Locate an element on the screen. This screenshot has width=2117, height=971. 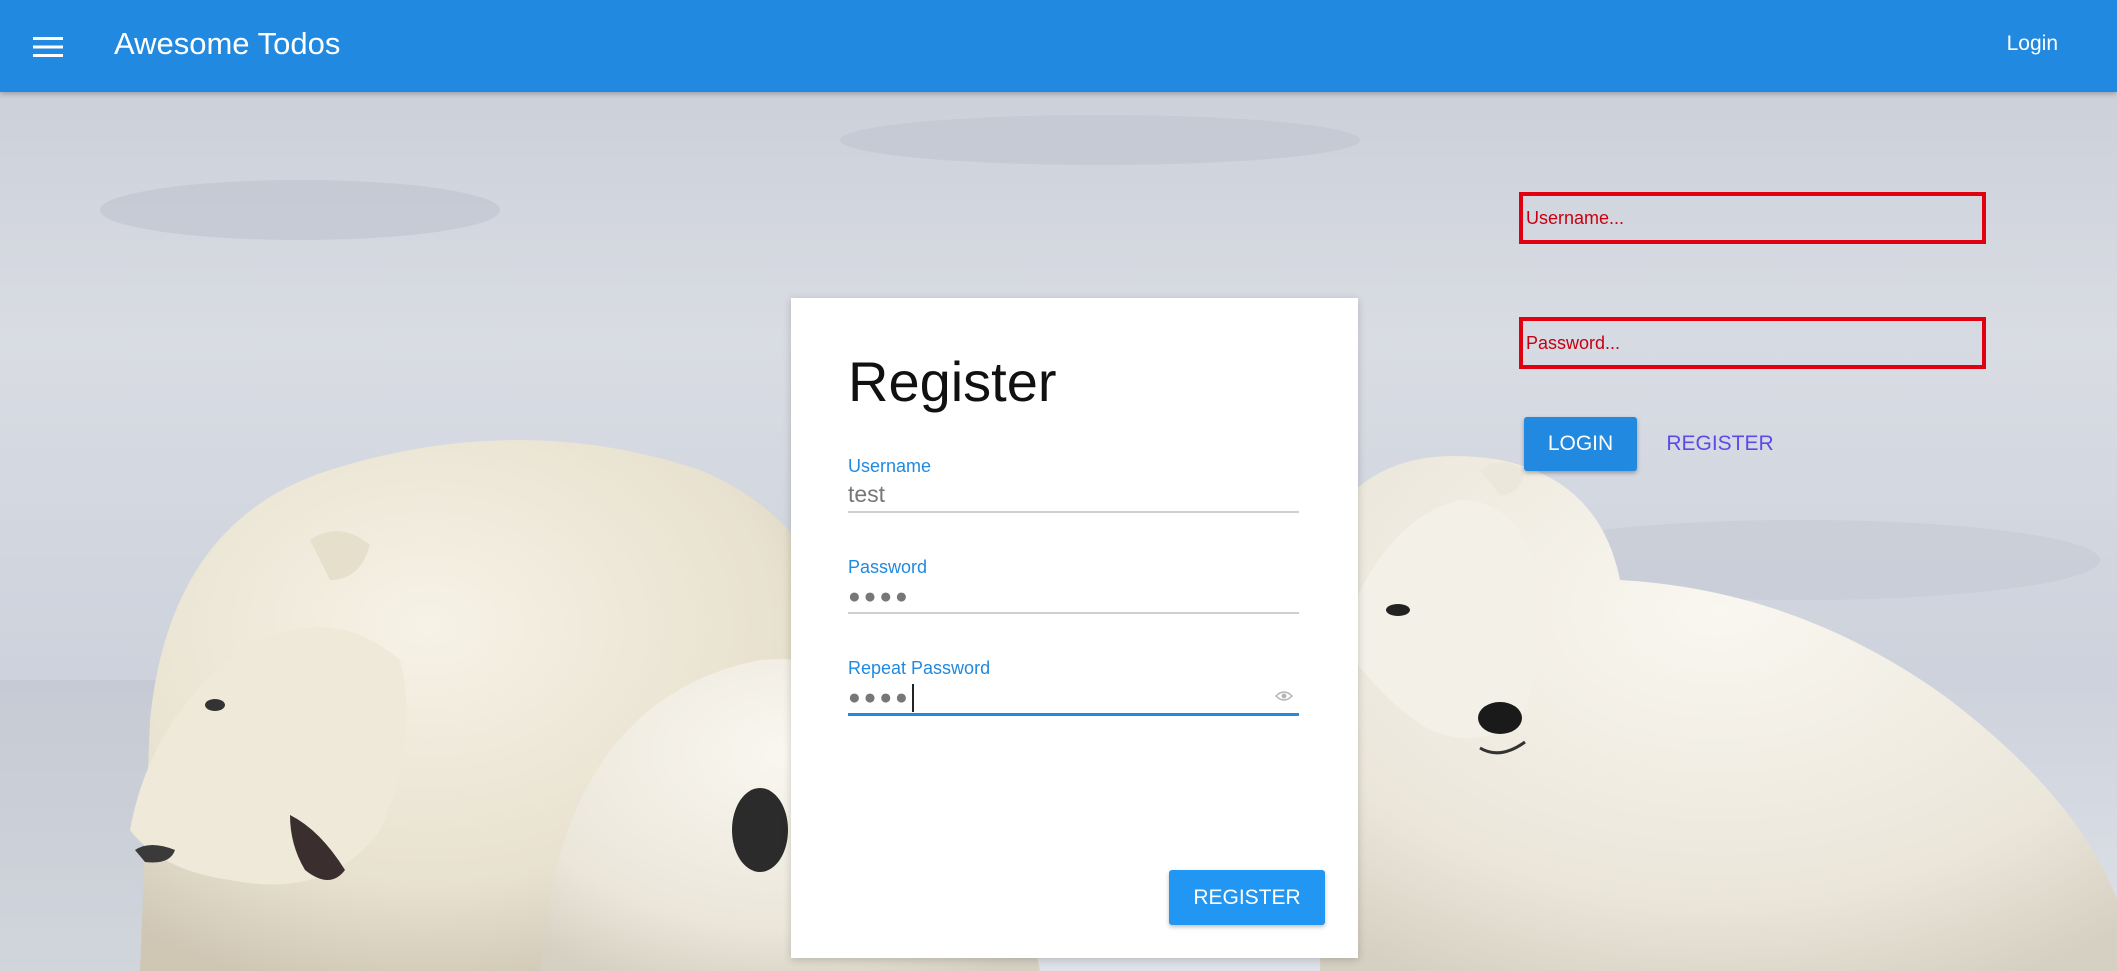
username-value: test is located at coordinates (867, 494).